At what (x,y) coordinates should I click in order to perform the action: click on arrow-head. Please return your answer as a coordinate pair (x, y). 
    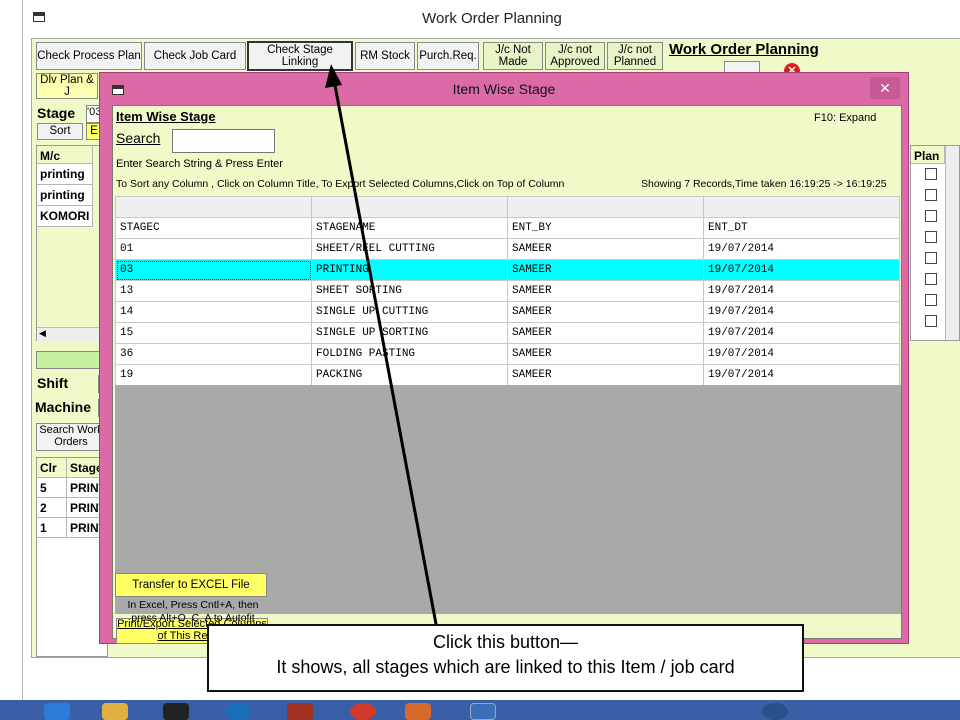
    Looking at the image, I should click on (333, 76).